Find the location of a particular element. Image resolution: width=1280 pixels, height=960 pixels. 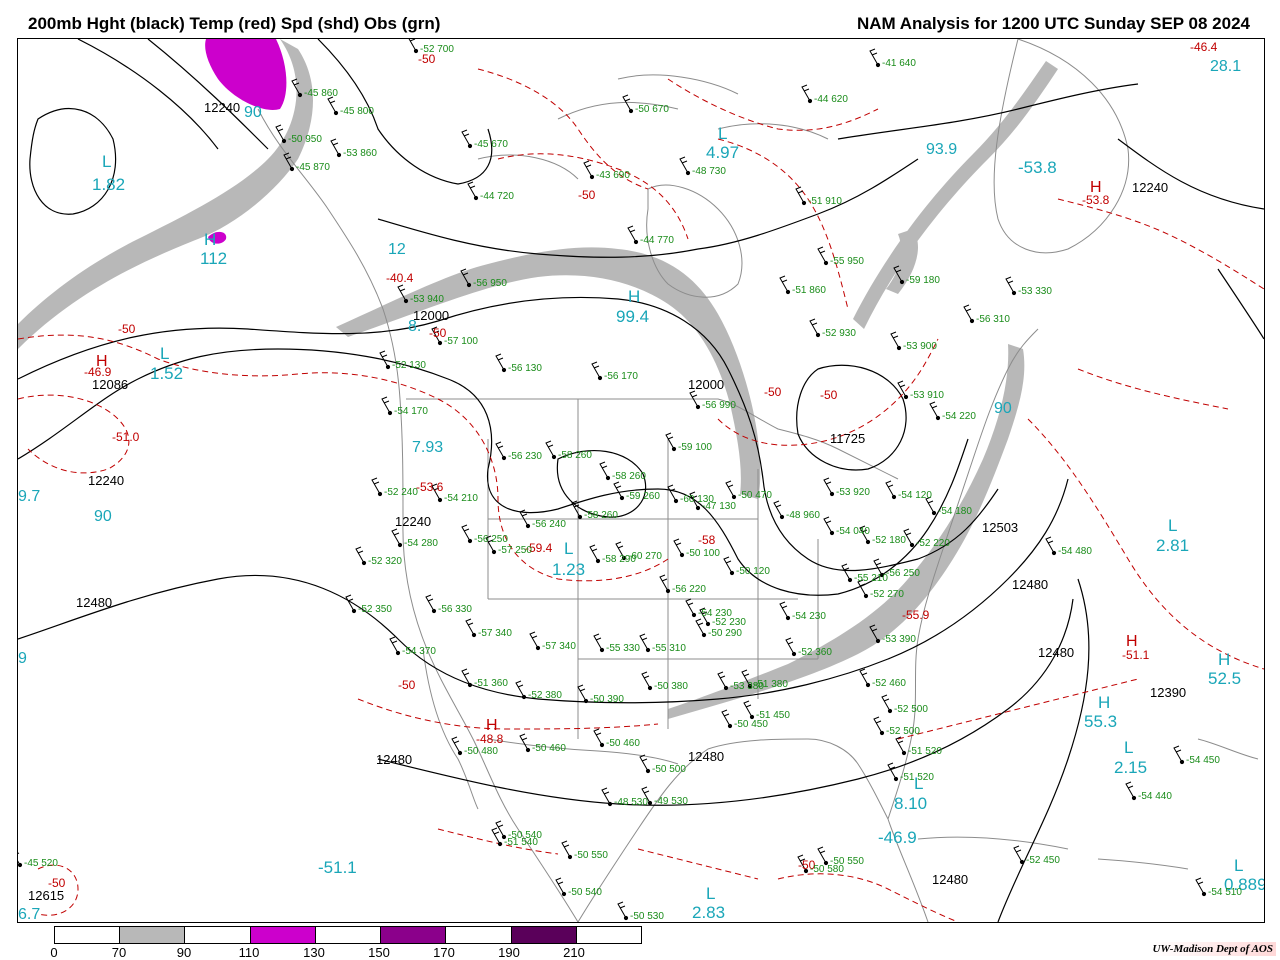

station-observation: -54 220 is located at coordinates (959, 416).